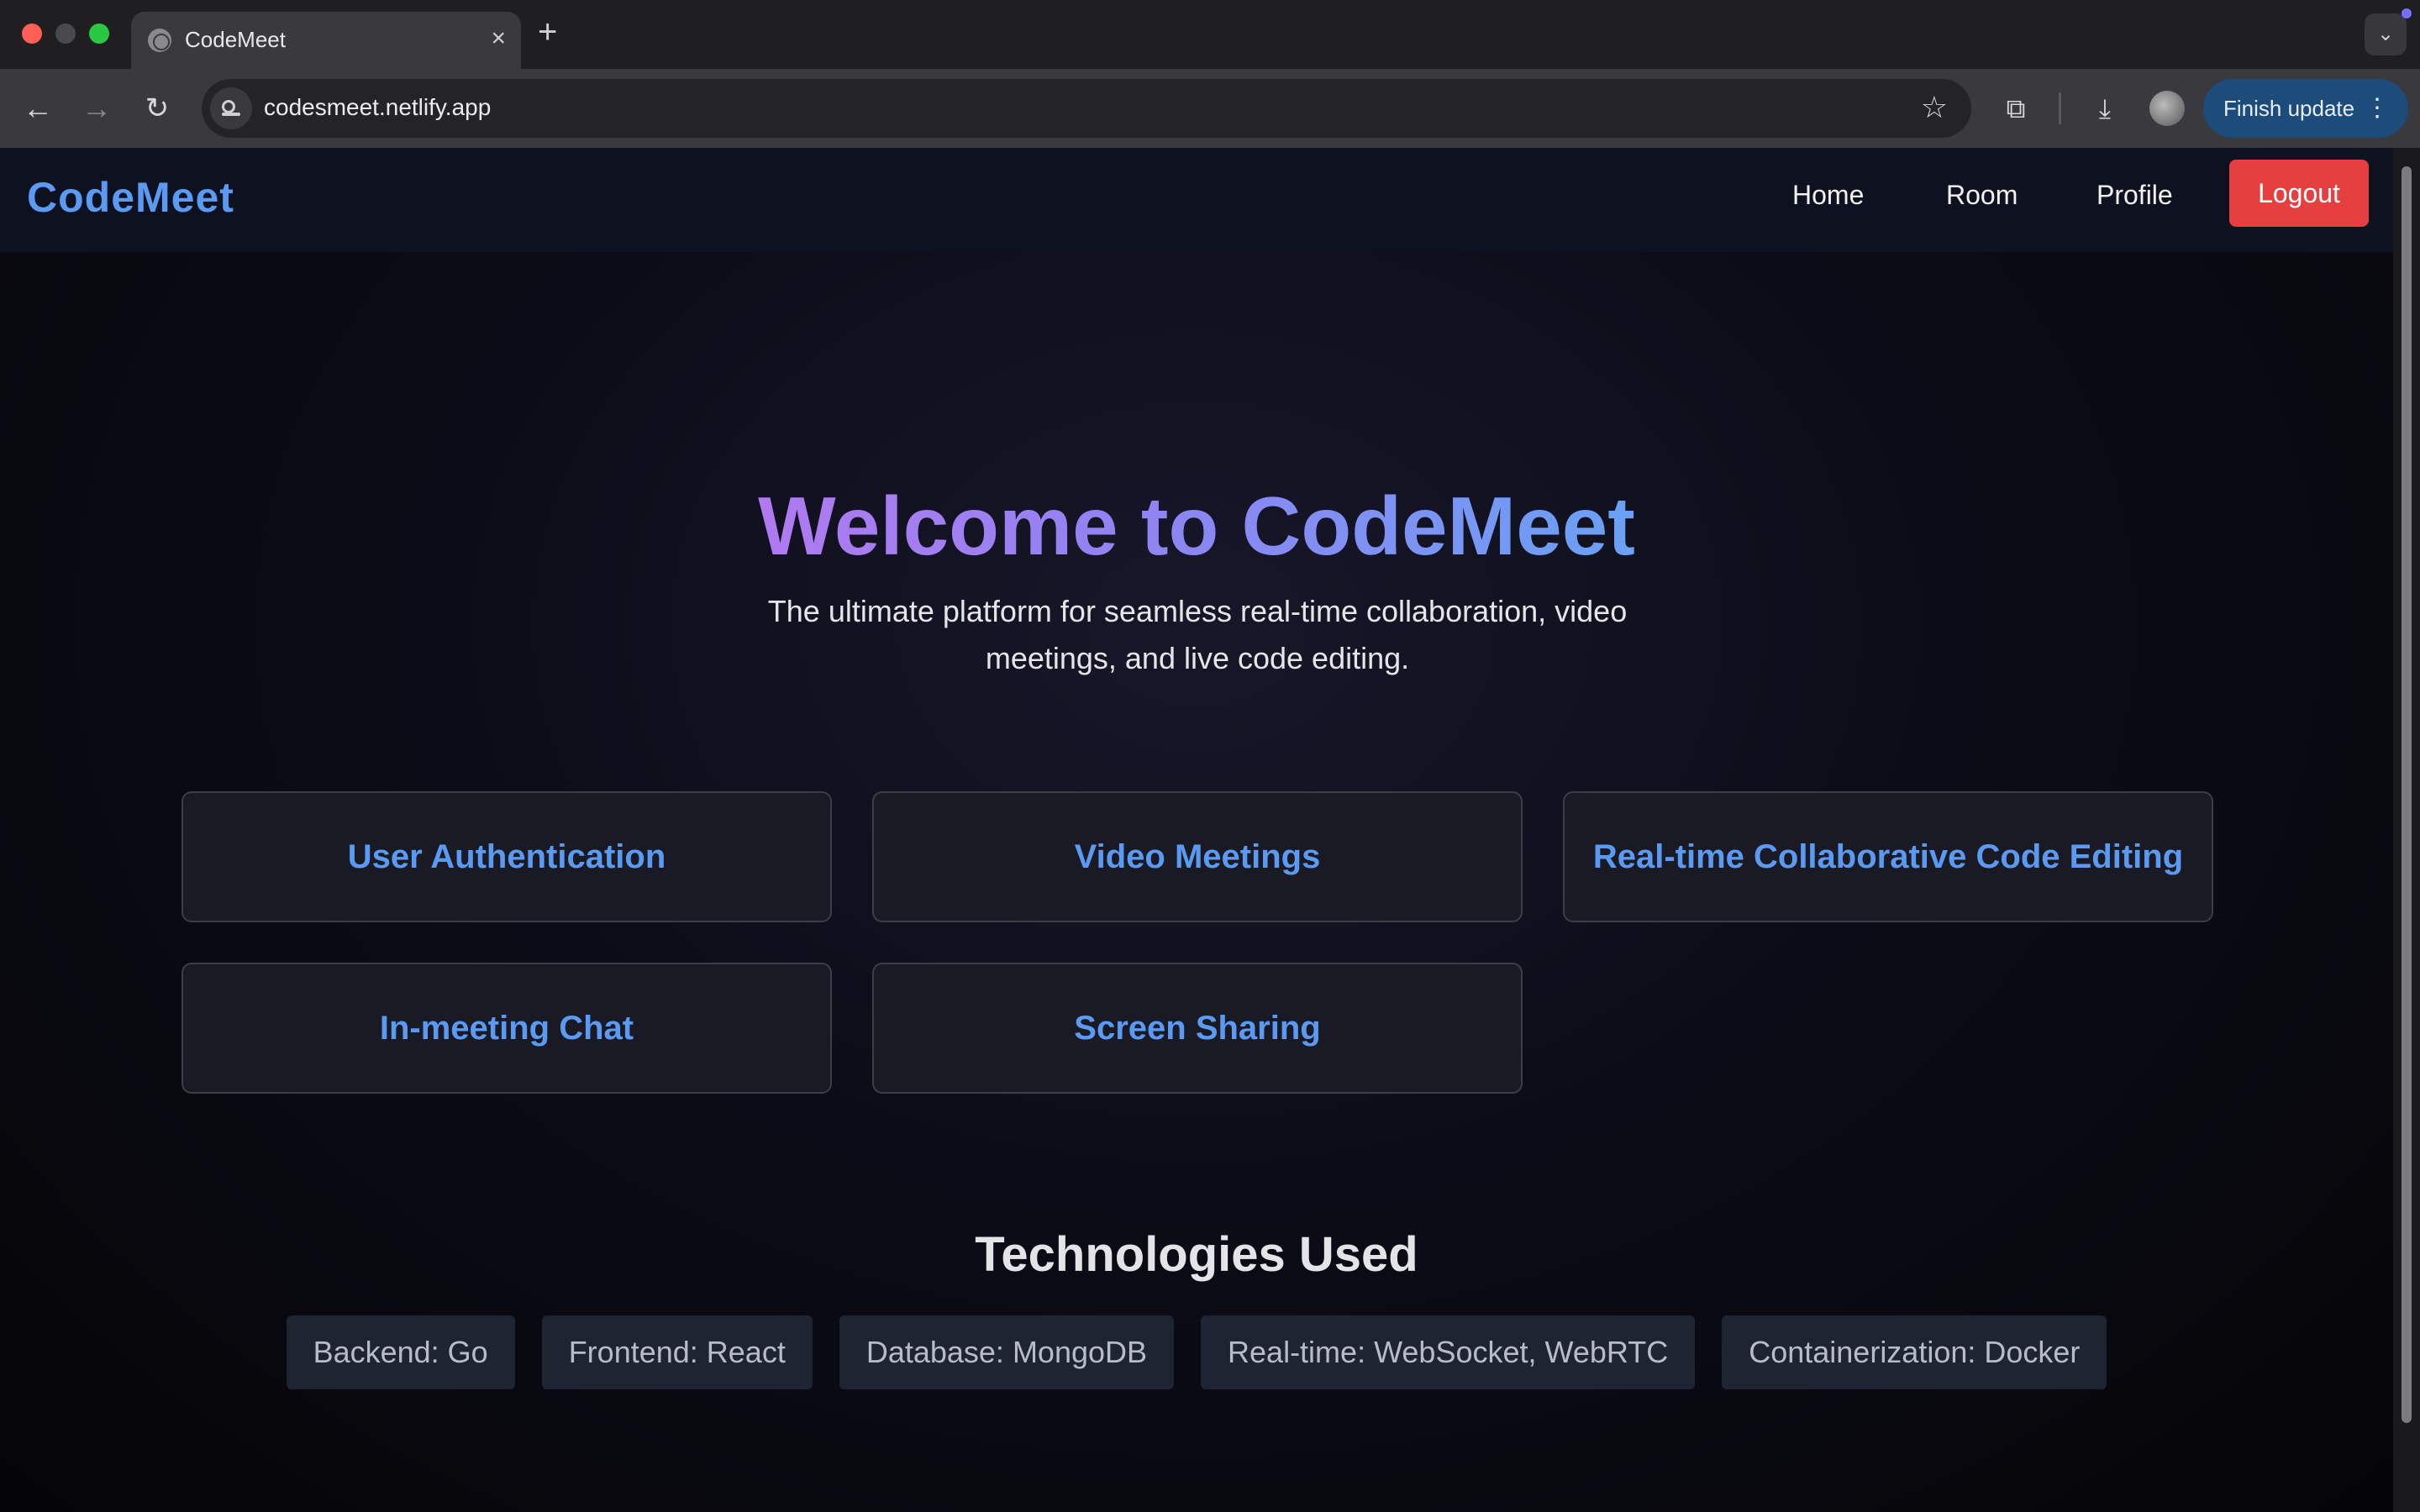  What do you see at coordinates (97, 108) in the screenshot?
I see `forward-icon: →` at bounding box center [97, 108].